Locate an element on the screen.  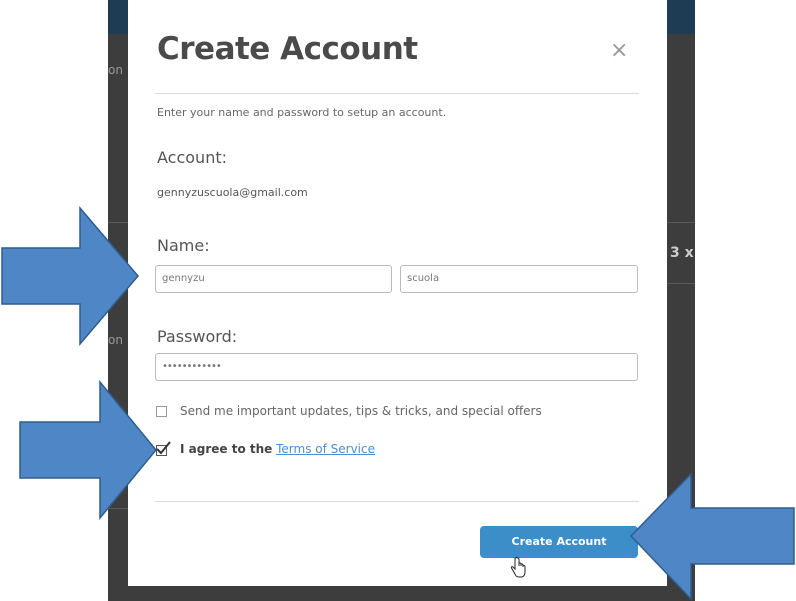
footer-divider is located at coordinates (397, 501).